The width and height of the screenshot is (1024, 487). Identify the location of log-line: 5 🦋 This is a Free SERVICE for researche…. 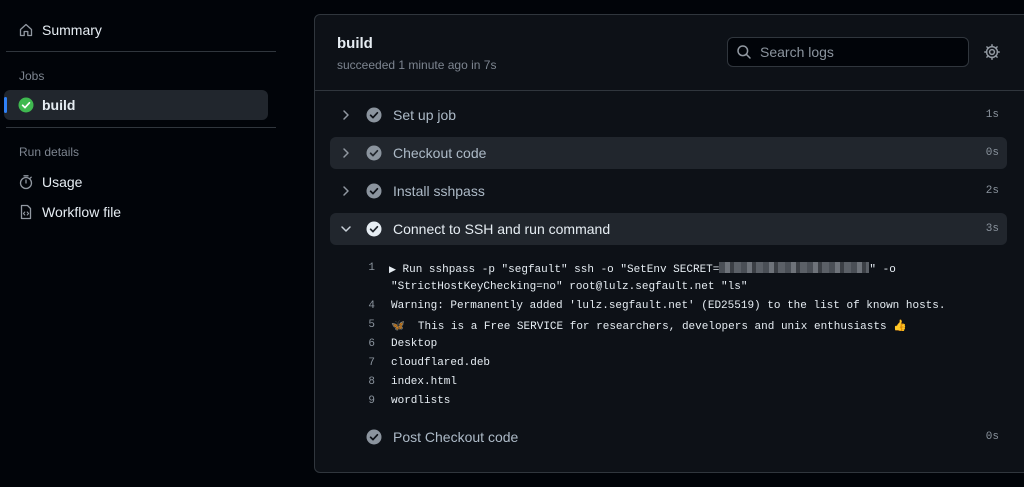
(665, 328).